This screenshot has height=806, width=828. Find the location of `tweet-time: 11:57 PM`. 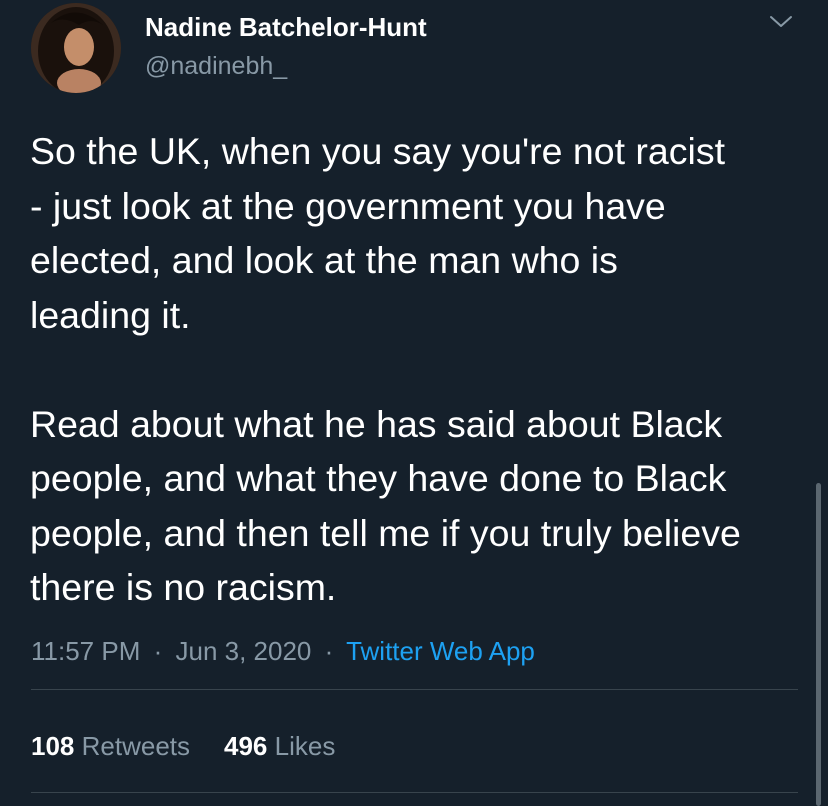

tweet-time: 11:57 PM is located at coordinates (85, 651).